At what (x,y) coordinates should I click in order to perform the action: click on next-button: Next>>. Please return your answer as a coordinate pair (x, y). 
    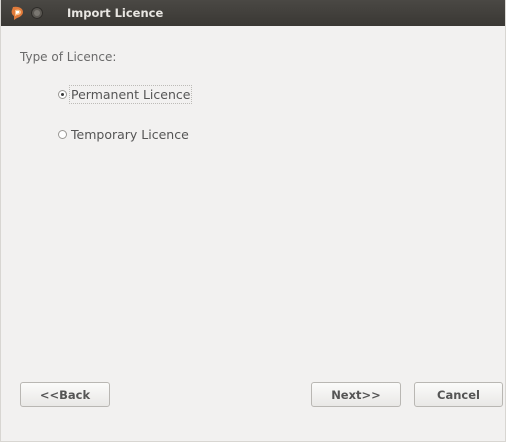
    Looking at the image, I should click on (356, 394).